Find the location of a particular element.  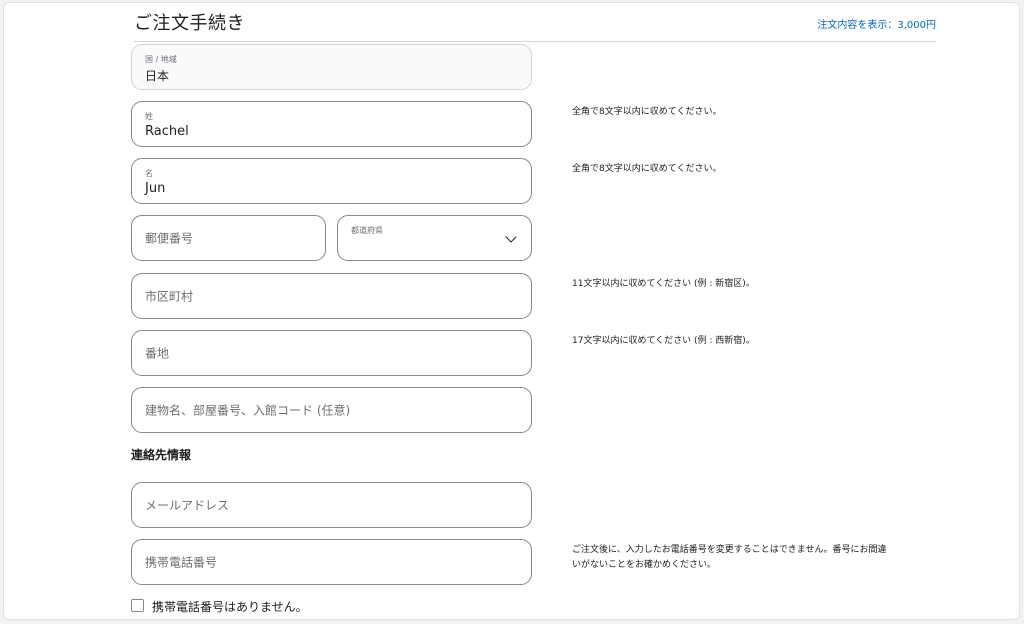

first-name-label: 名 is located at coordinates (149, 173).